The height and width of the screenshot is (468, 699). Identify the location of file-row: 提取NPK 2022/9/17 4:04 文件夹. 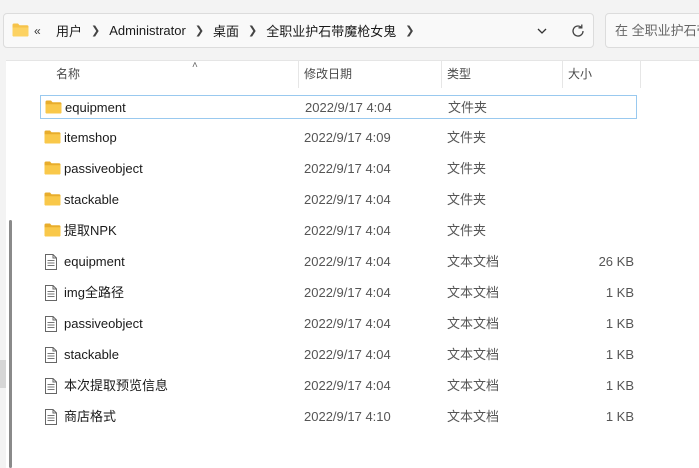
(338, 231).